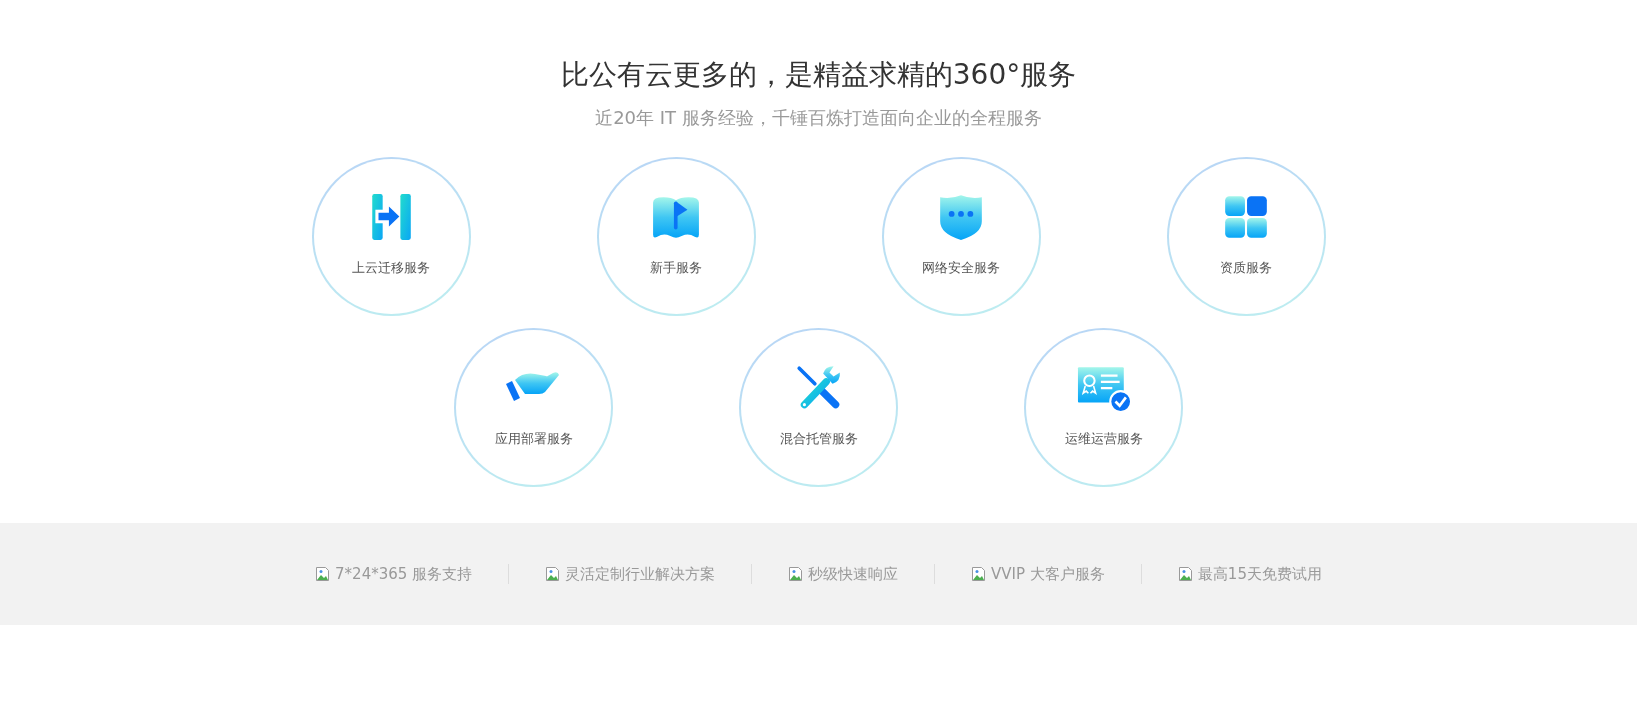 The width and height of the screenshot is (1637, 719). What do you see at coordinates (1048, 574) in the screenshot?
I see `feature-text: VVIP 大客户服务` at bounding box center [1048, 574].